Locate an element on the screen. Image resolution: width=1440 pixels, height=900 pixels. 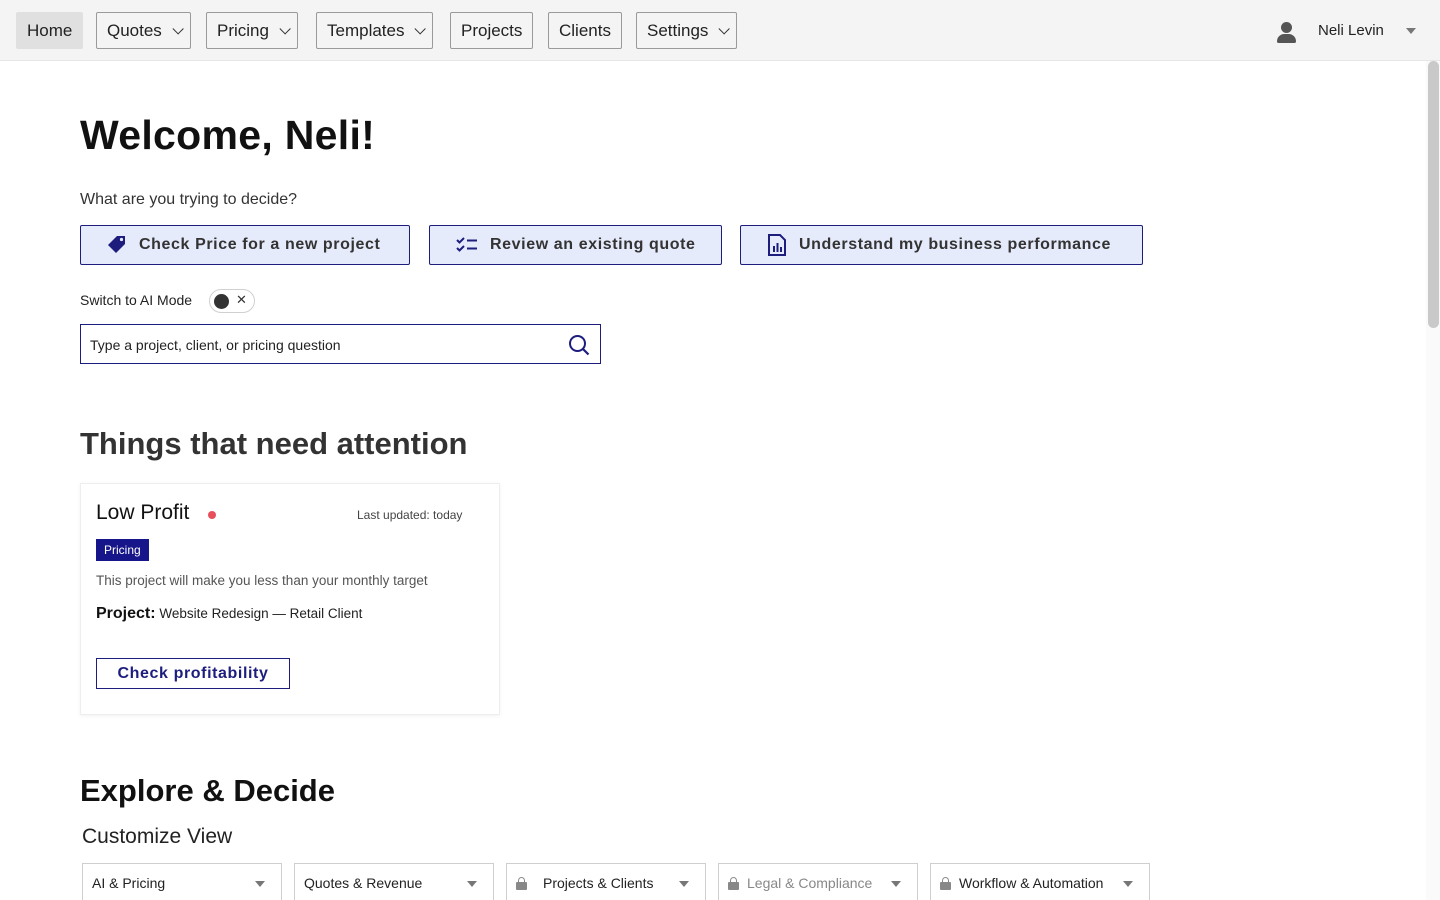
nav-projects: Projects is located at coordinates (492, 30).